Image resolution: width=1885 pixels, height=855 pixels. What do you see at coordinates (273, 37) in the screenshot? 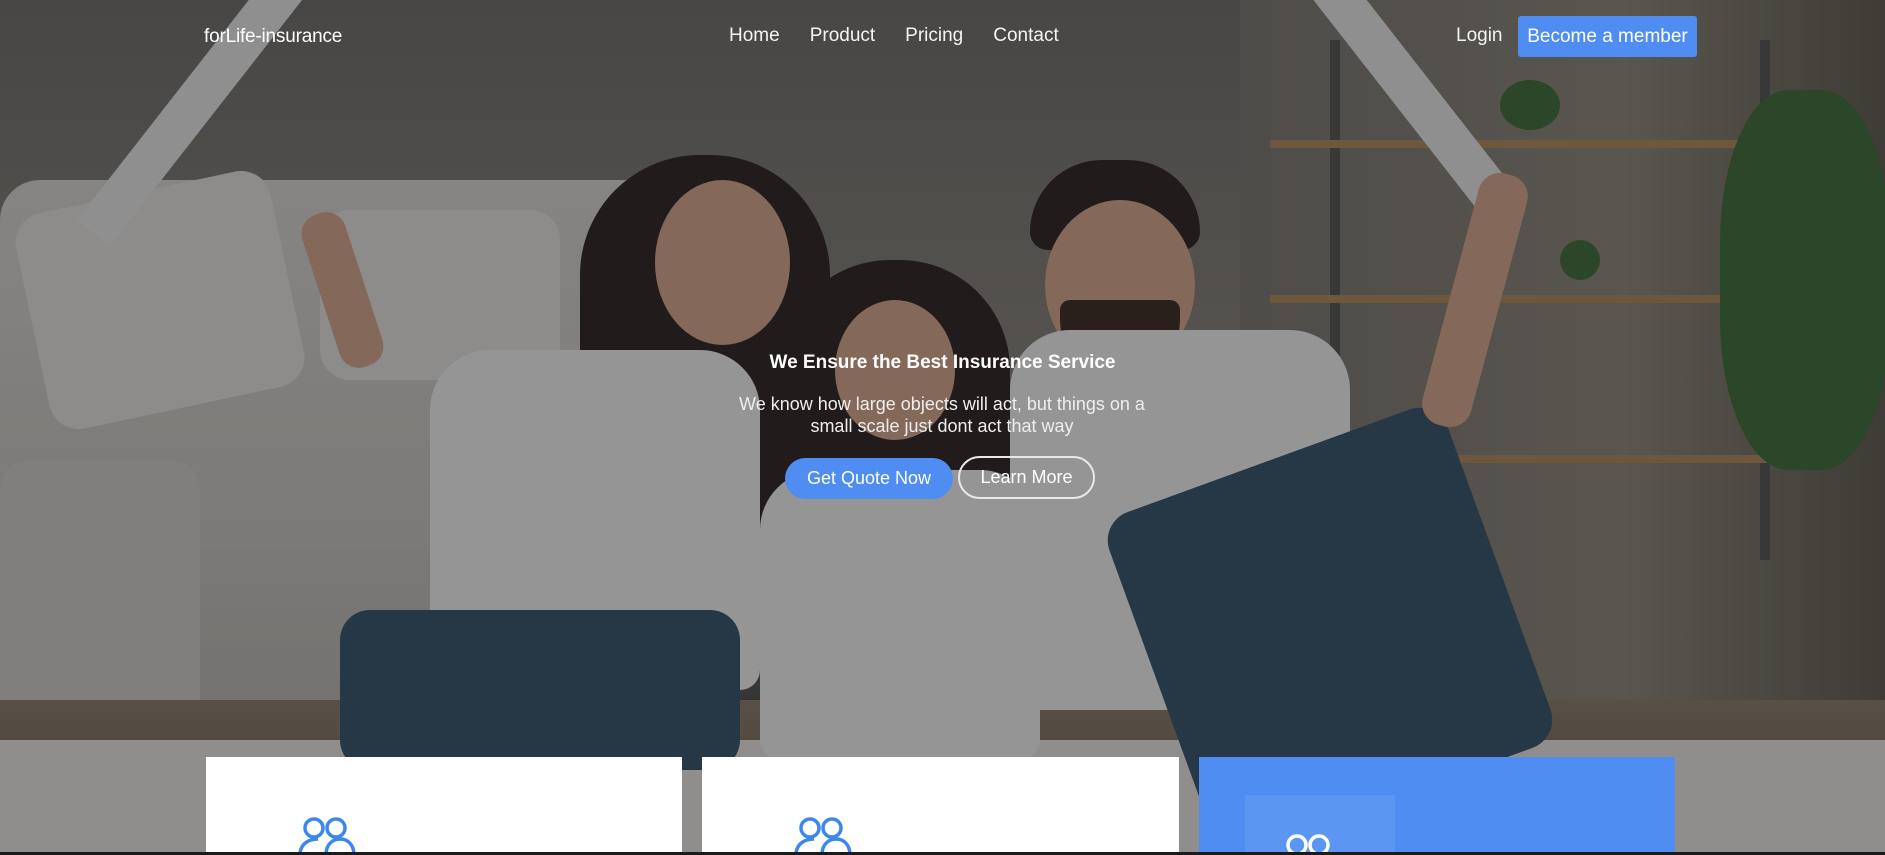
I see `brand-logo: forLife-insurance` at bounding box center [273, 37].